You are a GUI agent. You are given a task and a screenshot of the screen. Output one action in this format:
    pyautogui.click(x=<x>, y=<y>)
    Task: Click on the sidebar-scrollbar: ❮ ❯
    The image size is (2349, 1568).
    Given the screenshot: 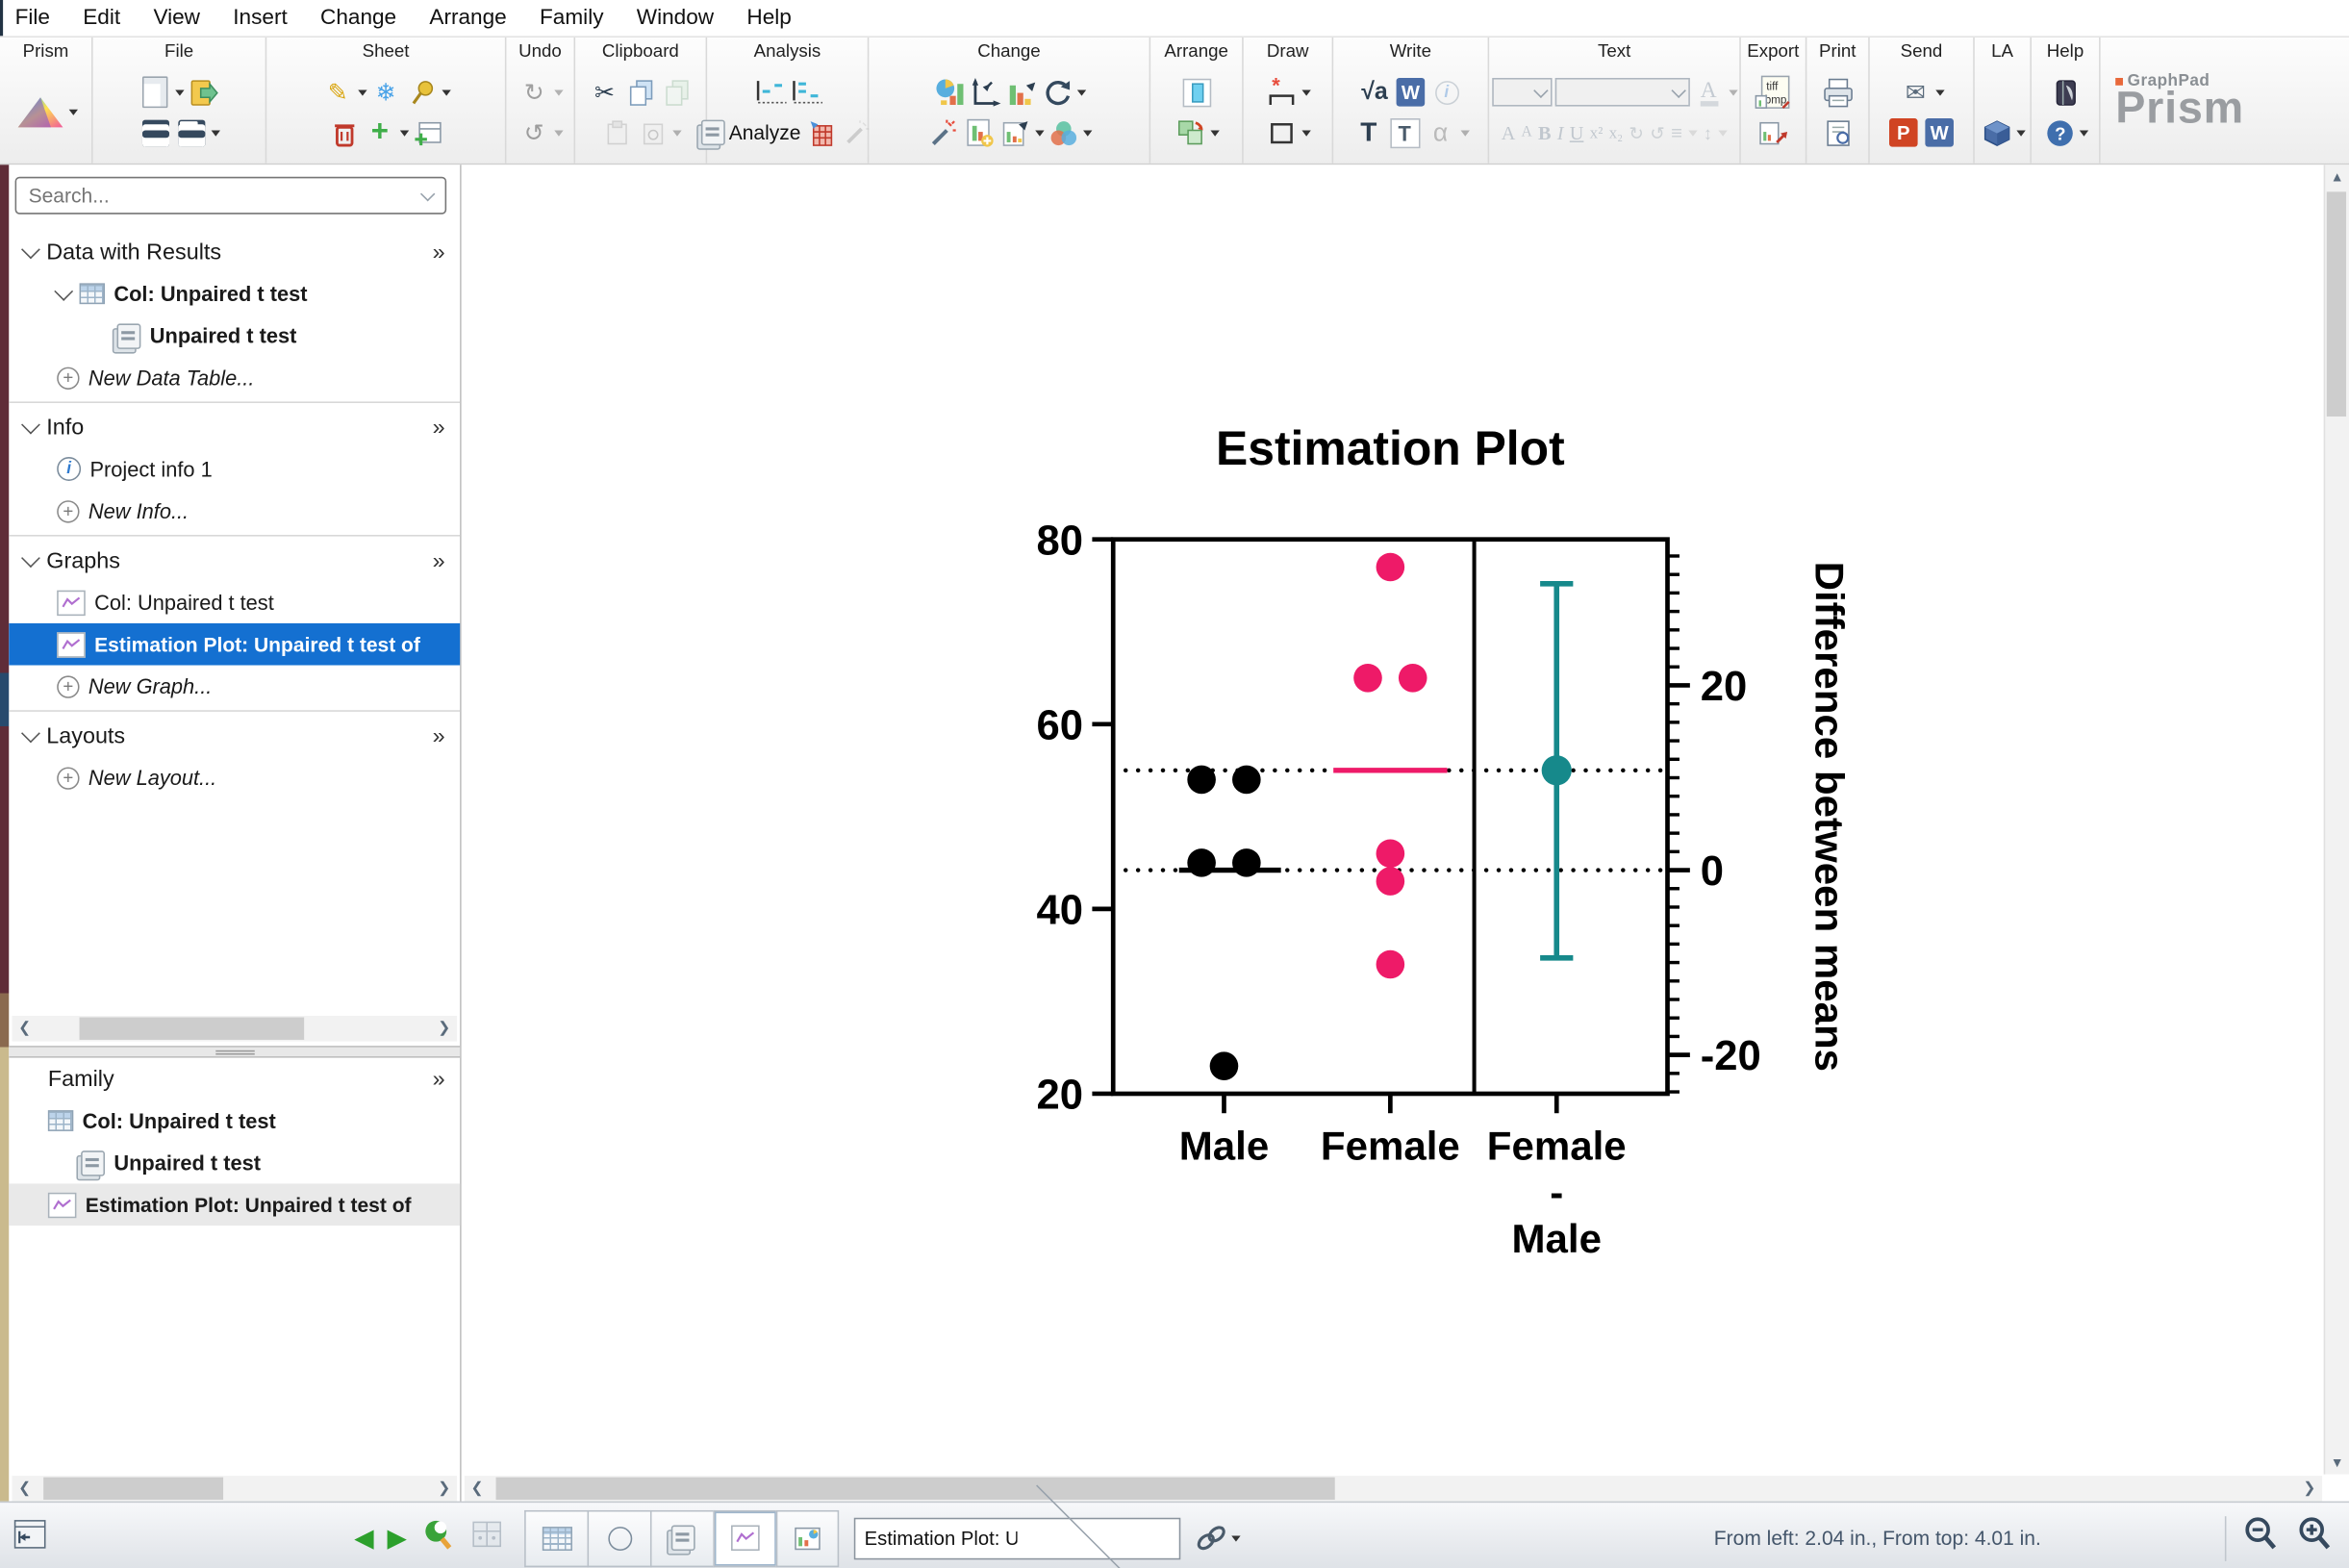 What is the action you would take?
    pyautogui.click(x=235, y=1028)
    